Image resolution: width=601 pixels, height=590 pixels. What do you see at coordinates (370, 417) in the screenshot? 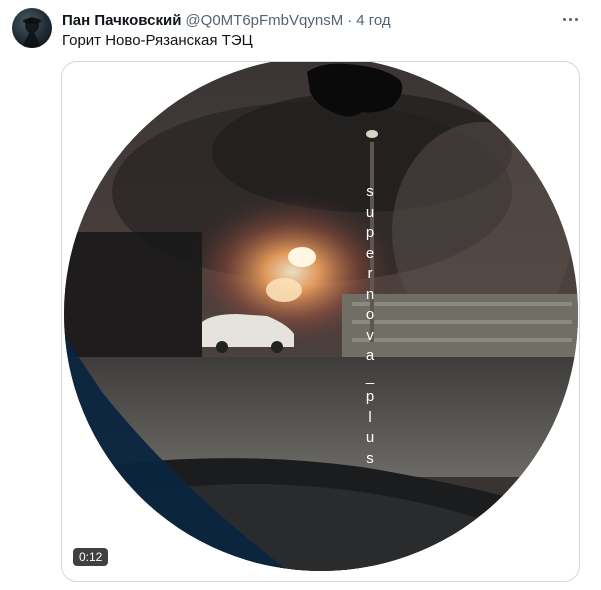
I see `watermark-letter: l` at bounding box center [370, 417].